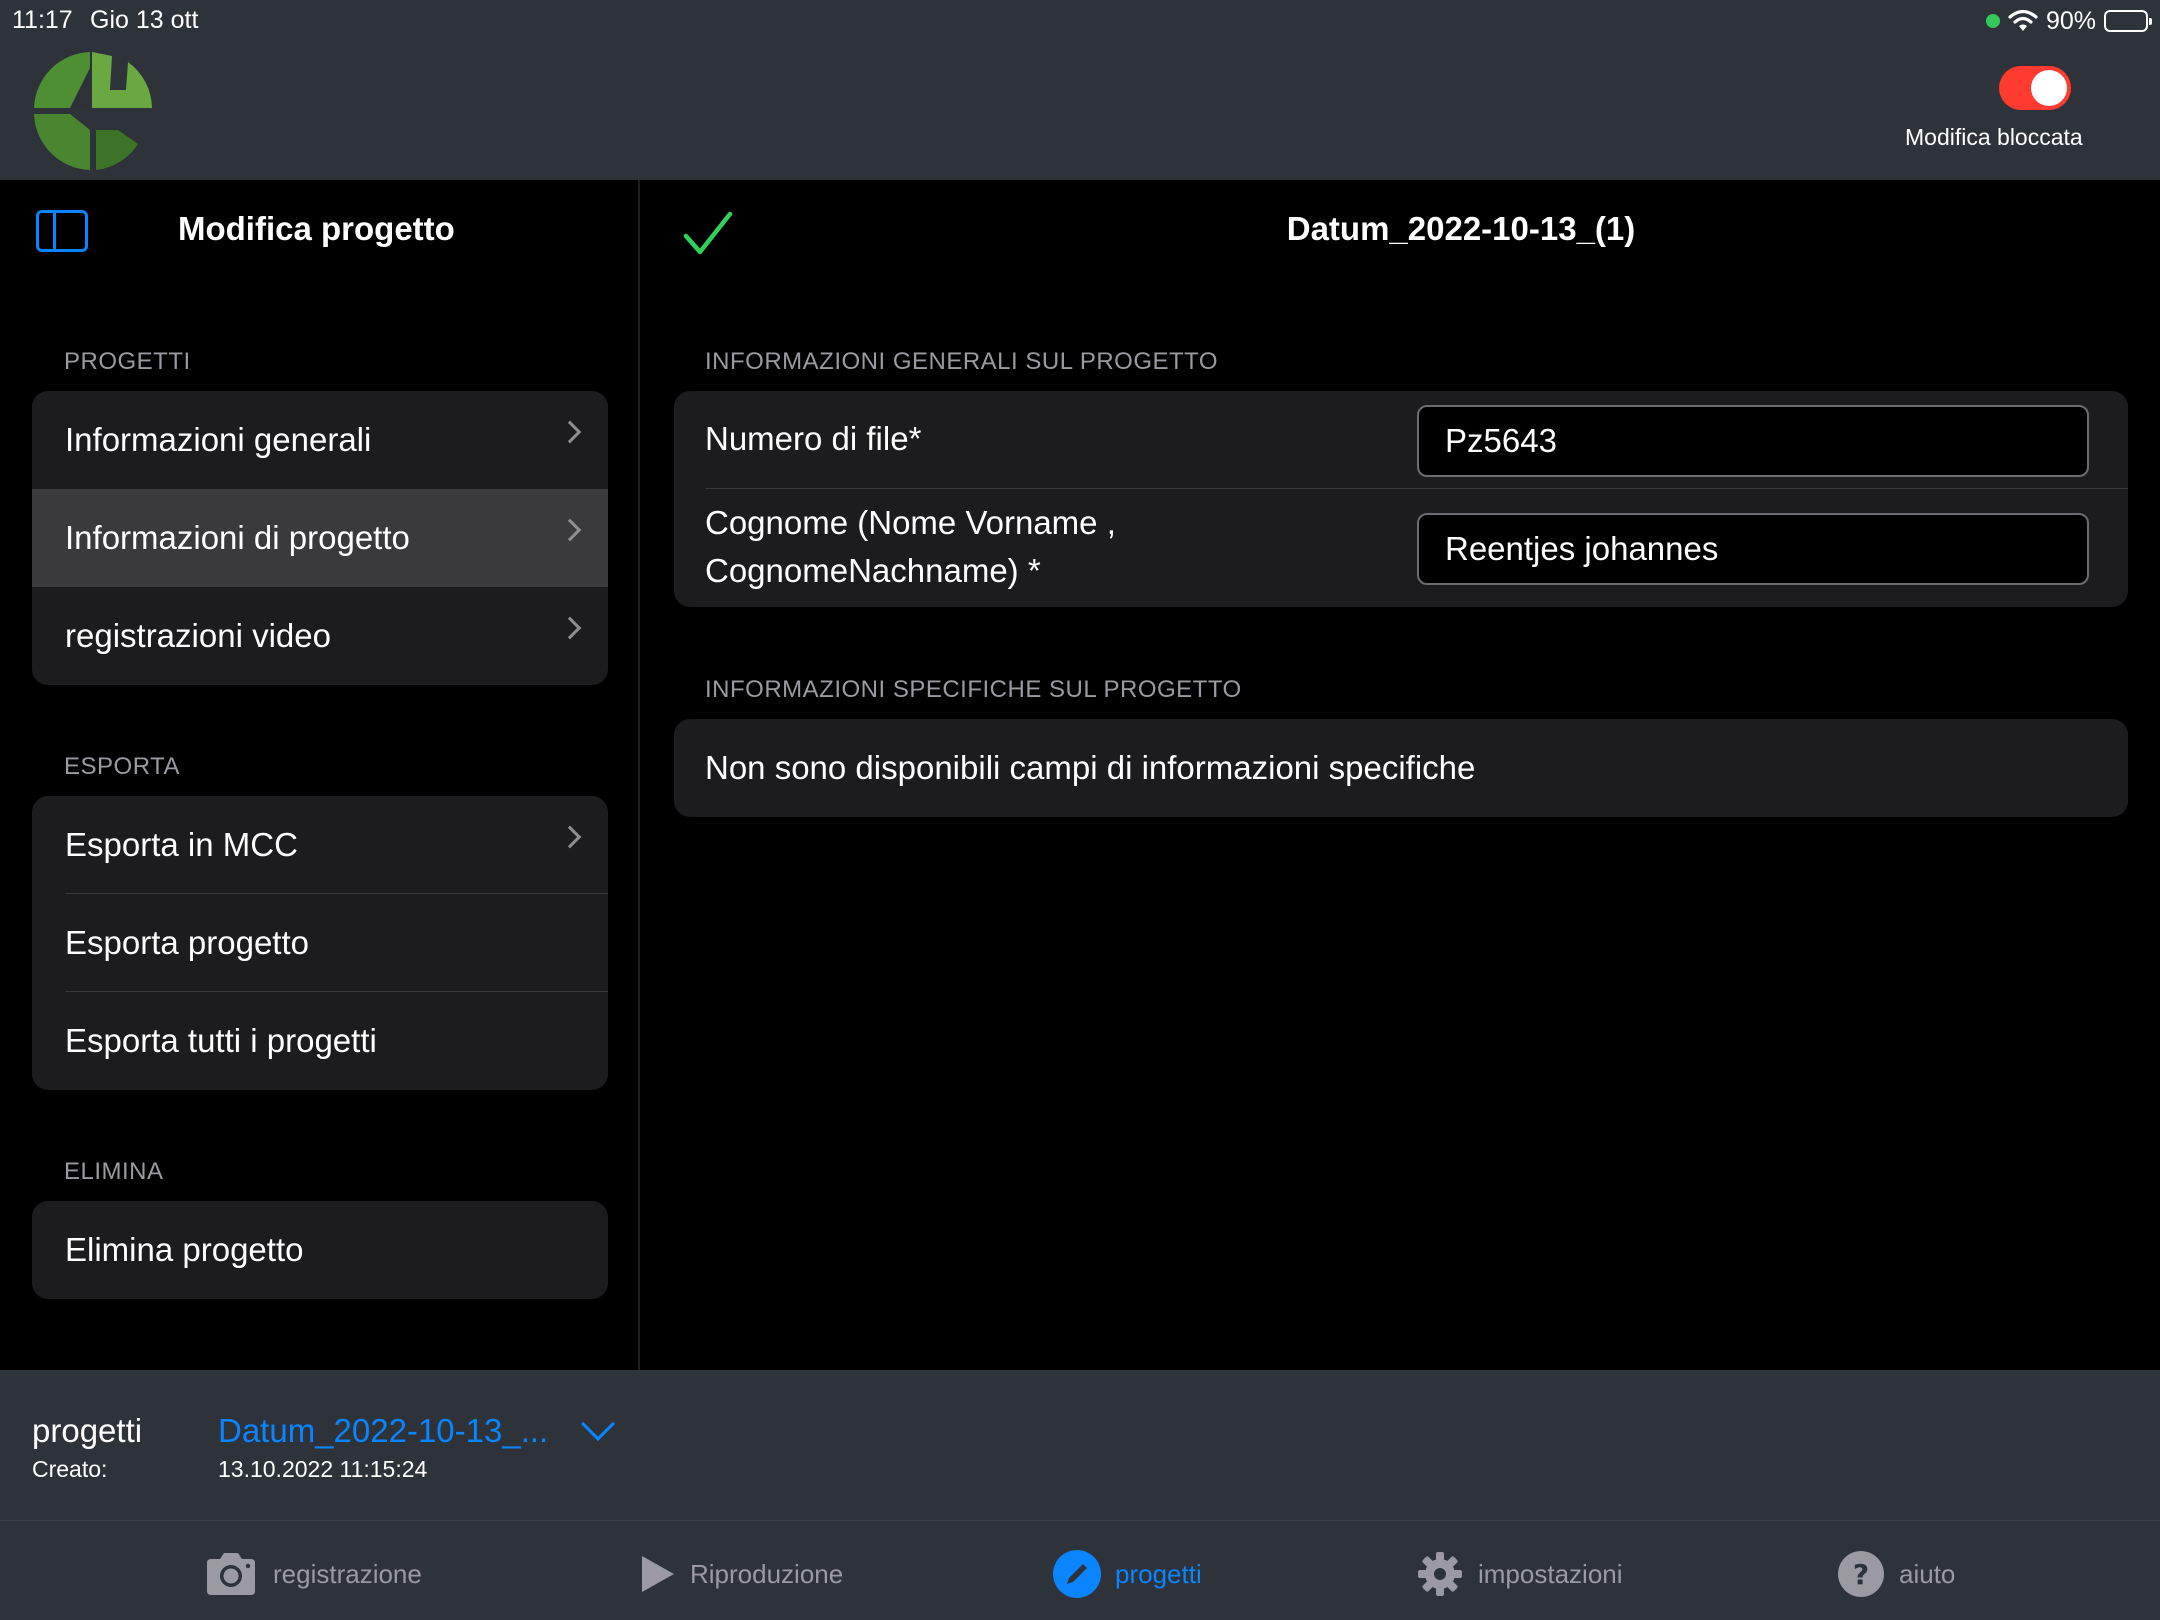  I want to click on sidebar-item-label: Informazioni di progetto, so click(237, 537).